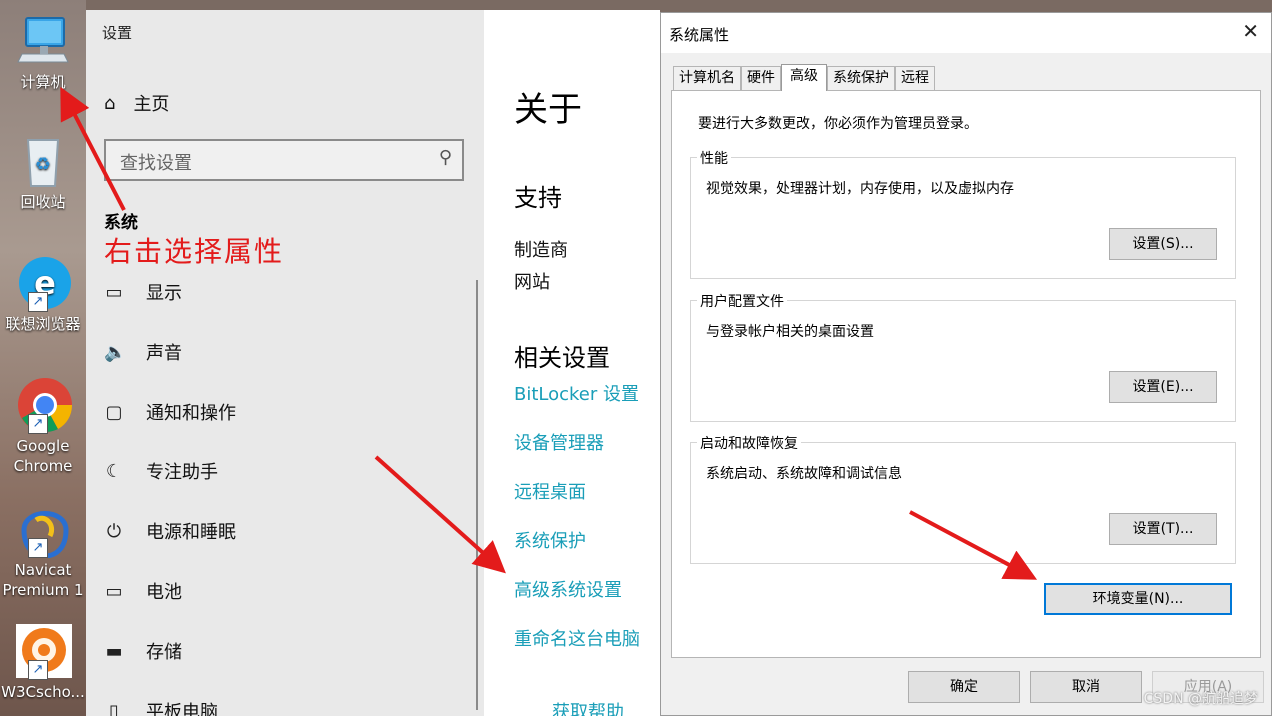 This screenshot has width=1272, height=716. Describe the element at coordinates (43, 466) in the screenshot. I see `desktop-icon-label-line2: Chrome` at that location.